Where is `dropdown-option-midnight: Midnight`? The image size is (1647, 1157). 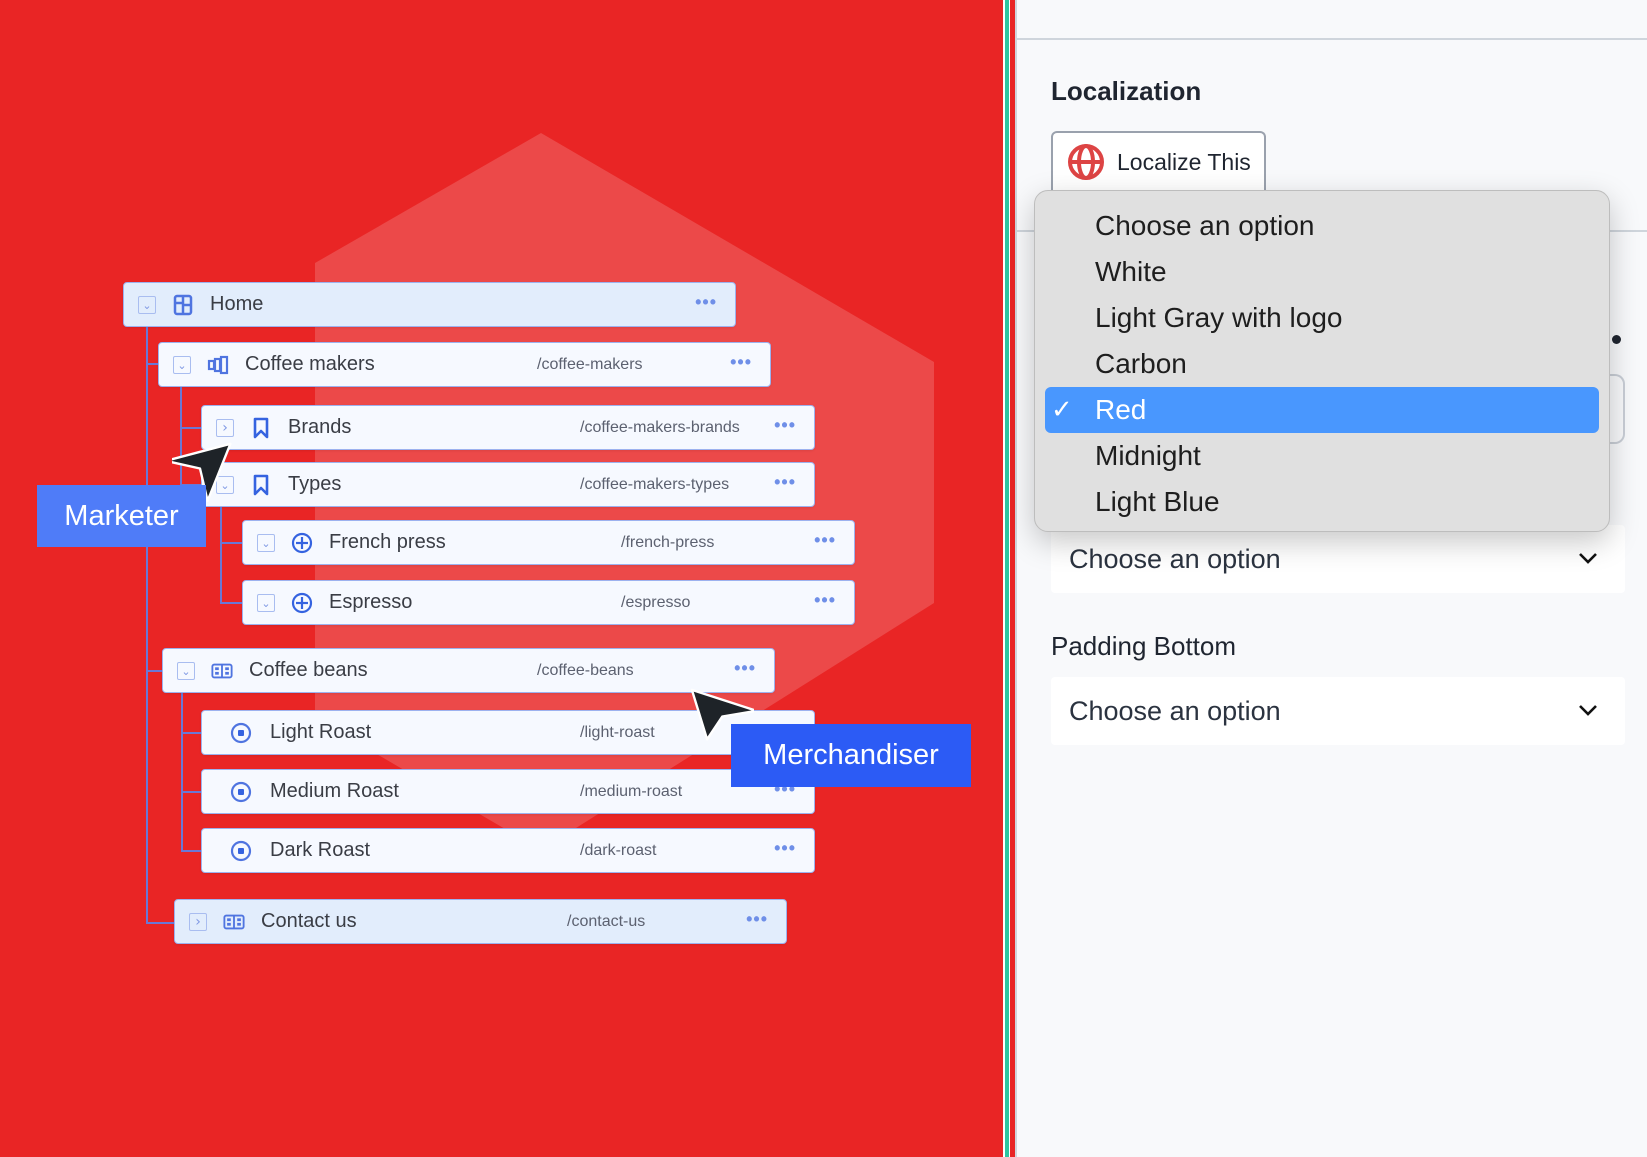
dropdown-option-midnight: Midnight is located at coordinates (1322, 456).